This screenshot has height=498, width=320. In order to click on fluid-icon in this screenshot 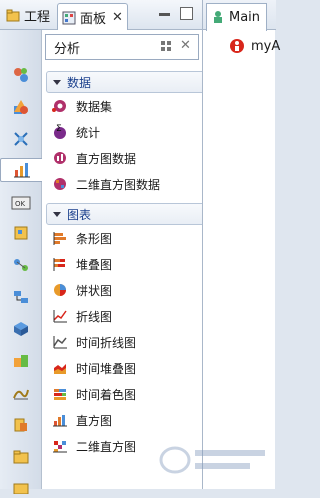, I will do `click(21, 394)`.